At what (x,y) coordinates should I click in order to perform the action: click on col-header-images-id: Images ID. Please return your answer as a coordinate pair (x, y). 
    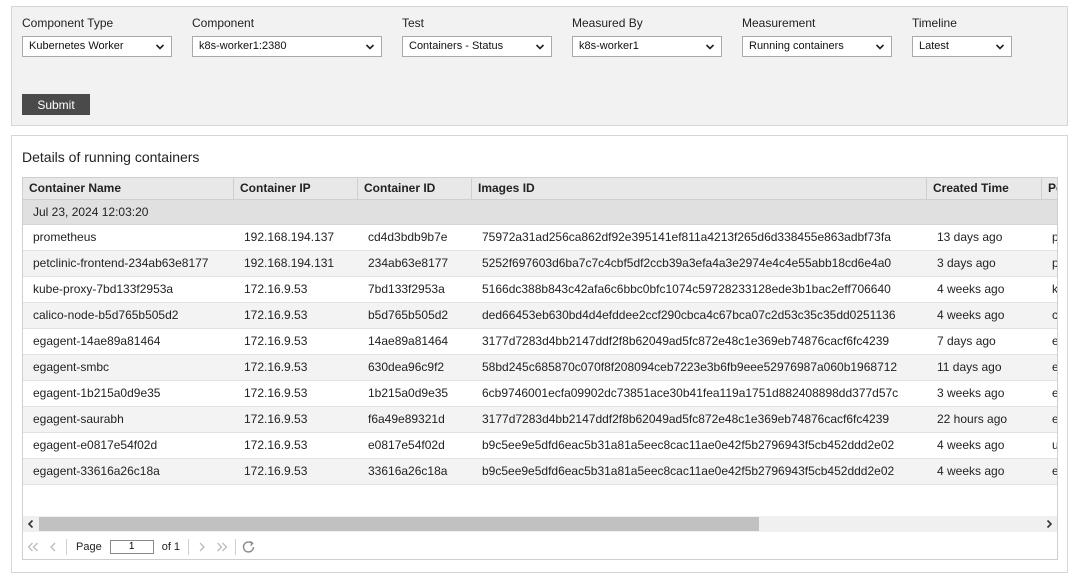
    Looking at the image, I should click on (699, 188).